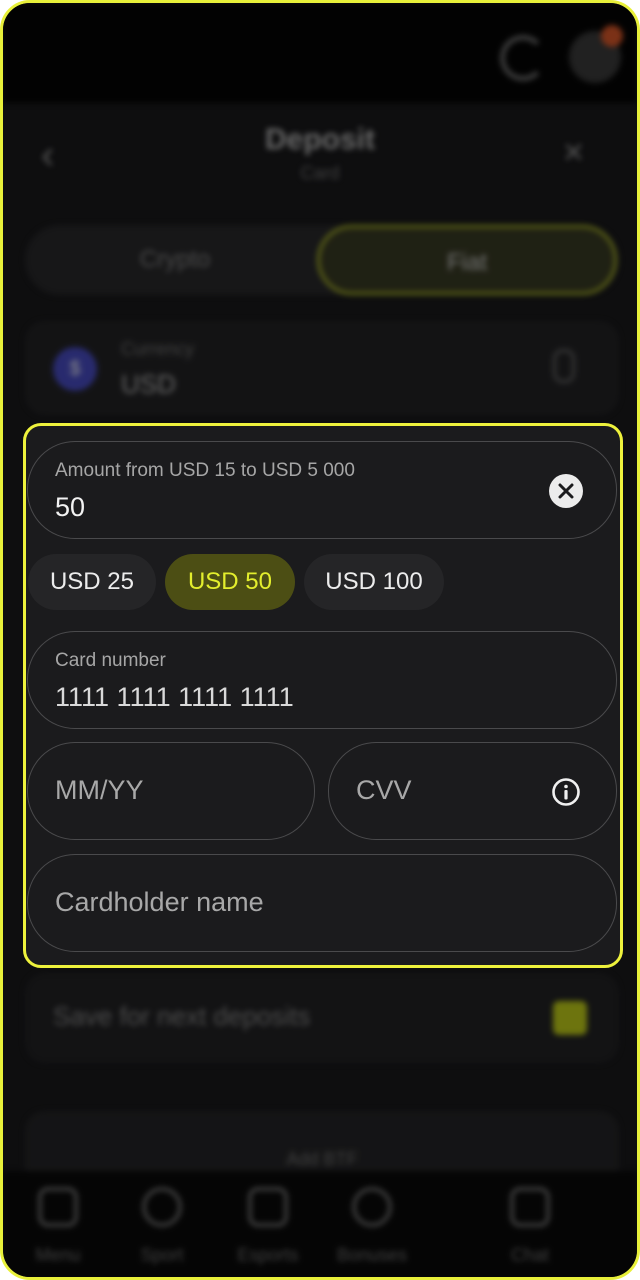 This screenshot has height=1280, width=640. Describe the element at coordinates (70, 507) in the screenshot. I see `amount-input: 50` at that location.